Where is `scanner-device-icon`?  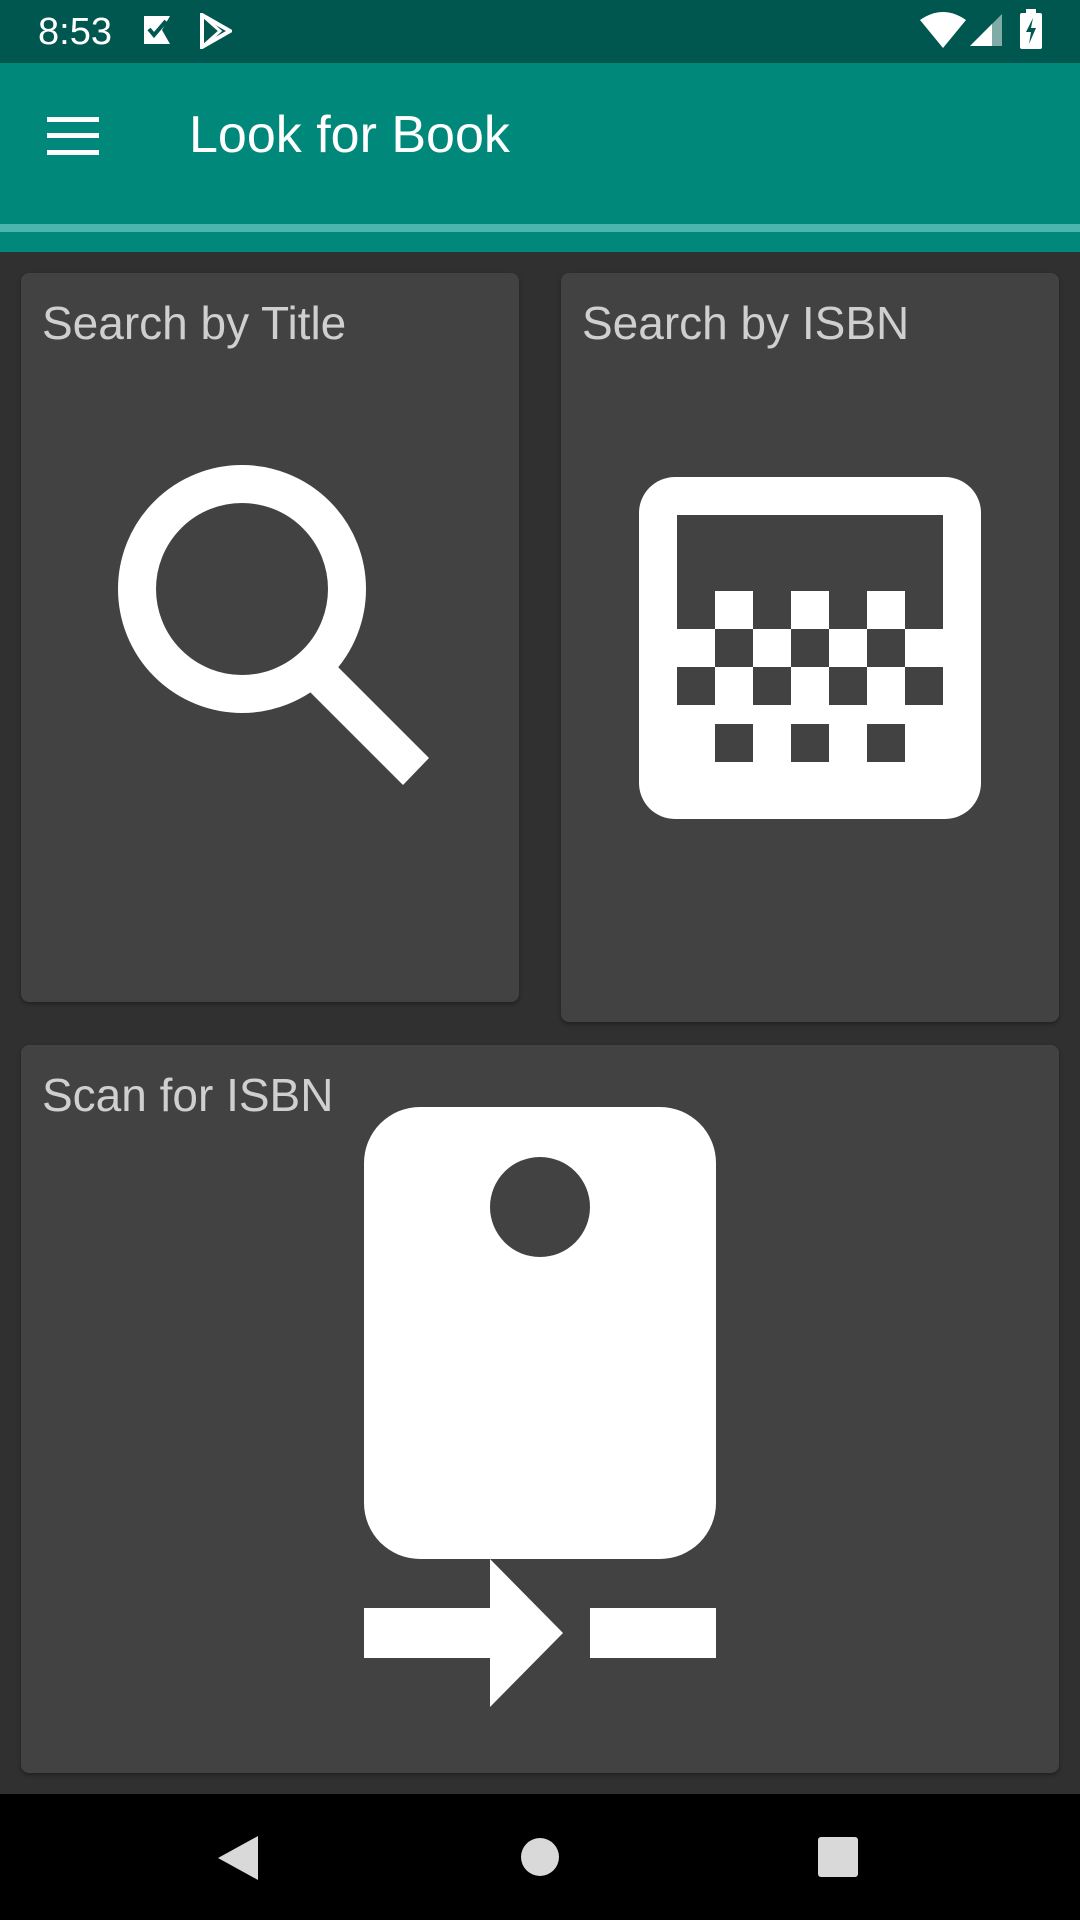 scanner-device-icon is located at coordinates (540, 1407).